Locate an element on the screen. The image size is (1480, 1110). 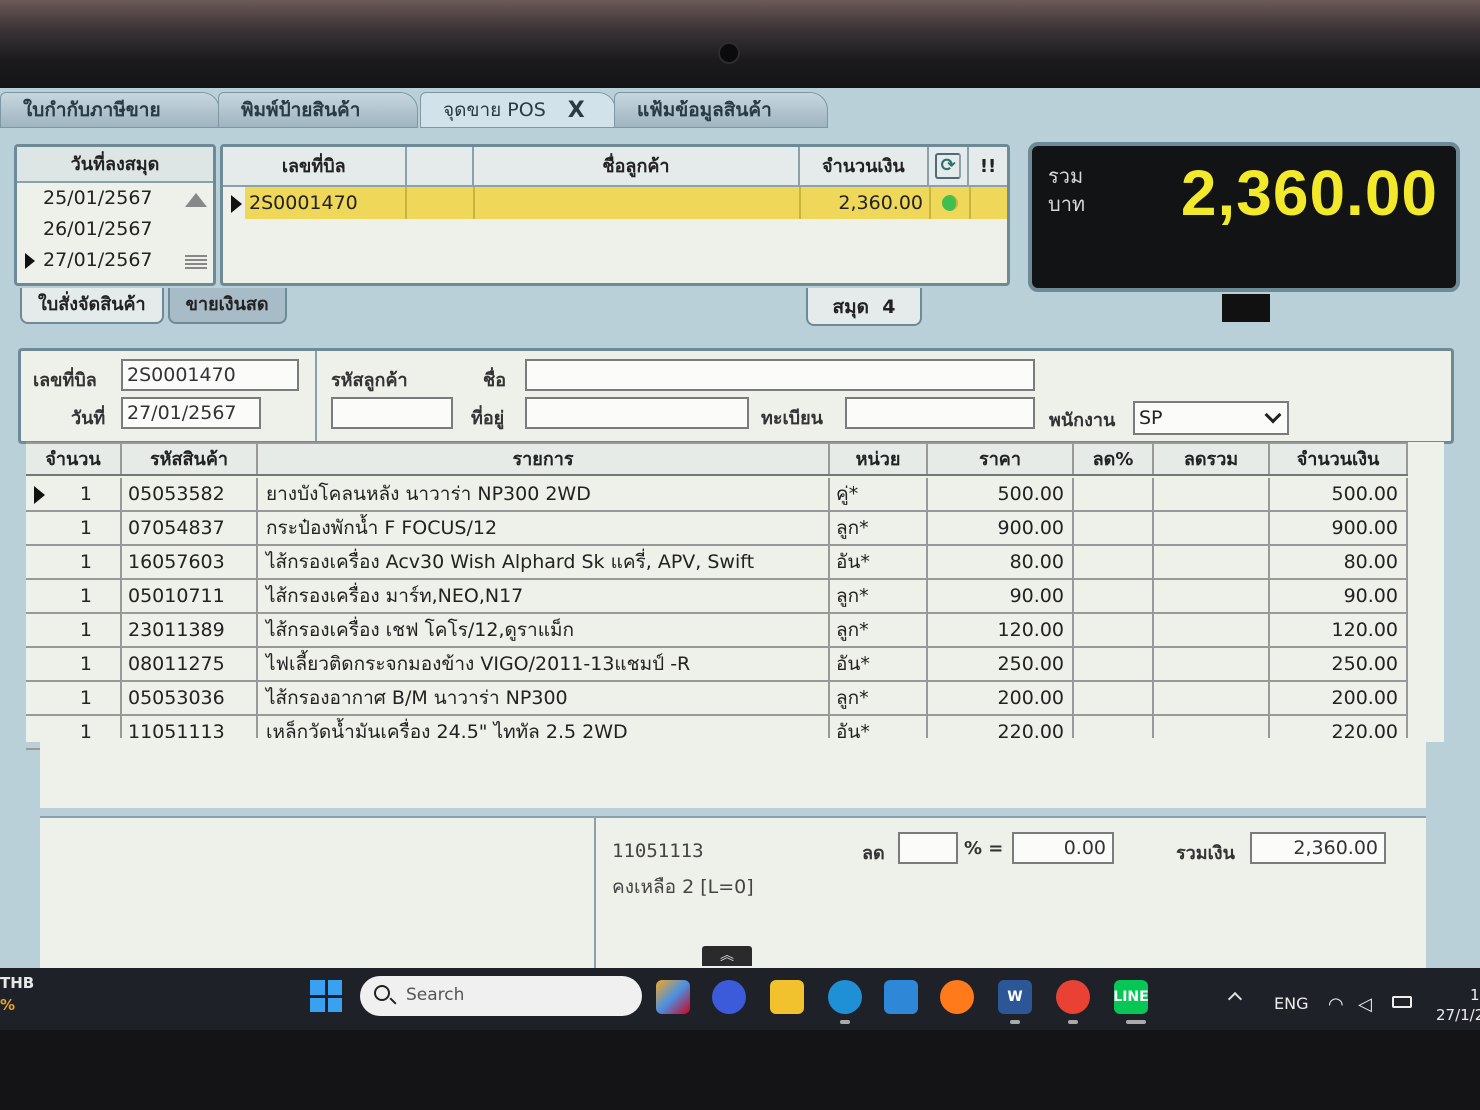
windows-start-icon is located at coordinates (326, 996).